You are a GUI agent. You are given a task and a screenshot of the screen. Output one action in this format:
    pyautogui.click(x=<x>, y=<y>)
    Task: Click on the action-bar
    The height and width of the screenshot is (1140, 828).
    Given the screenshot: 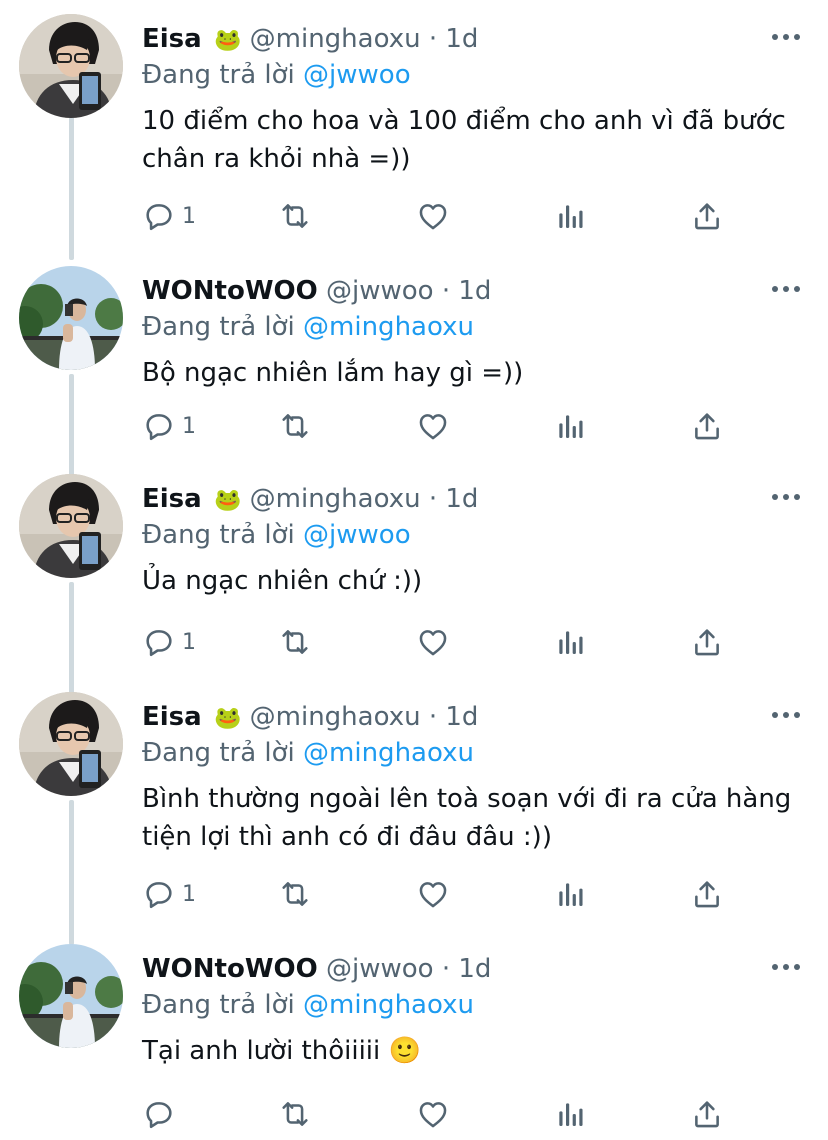 What is the action you would take?
    pyautogui.click(x=442, y=1114)
    